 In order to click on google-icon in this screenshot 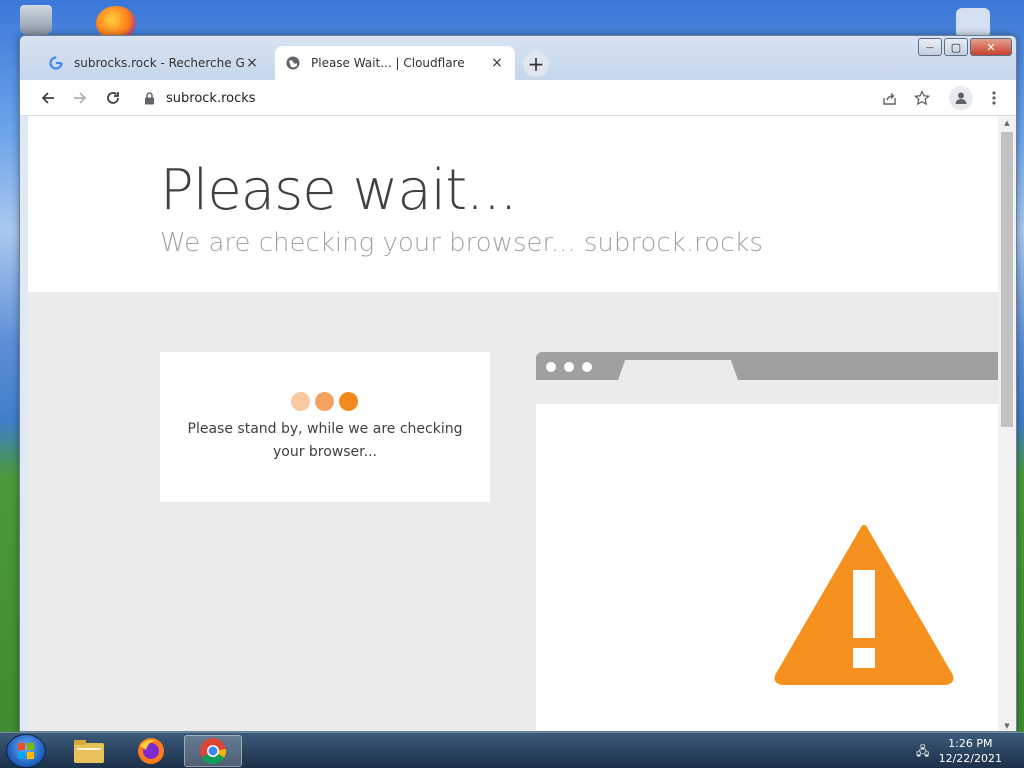, I will do `click(56, 63)`.